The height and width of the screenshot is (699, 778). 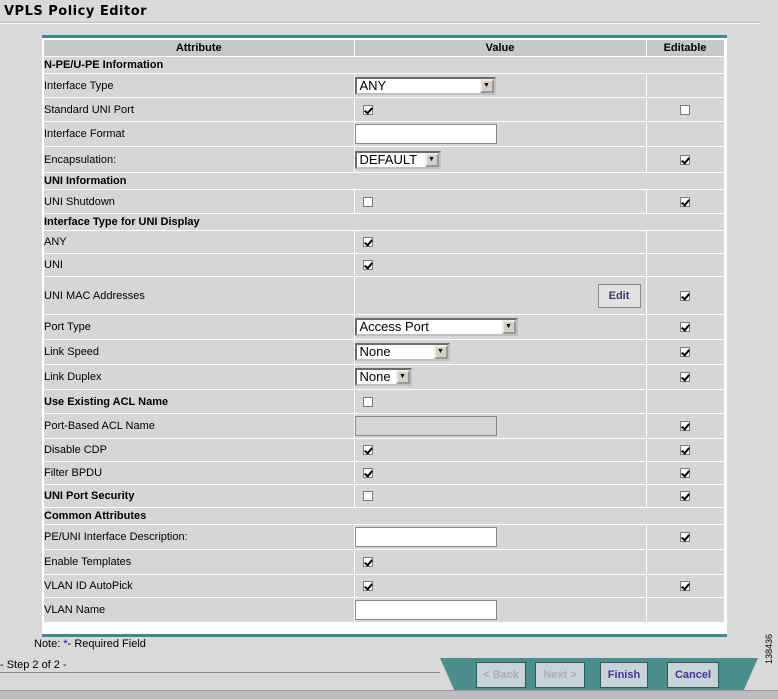 I want to click on enable-templates-checkbox, so click(x=367, y=562).